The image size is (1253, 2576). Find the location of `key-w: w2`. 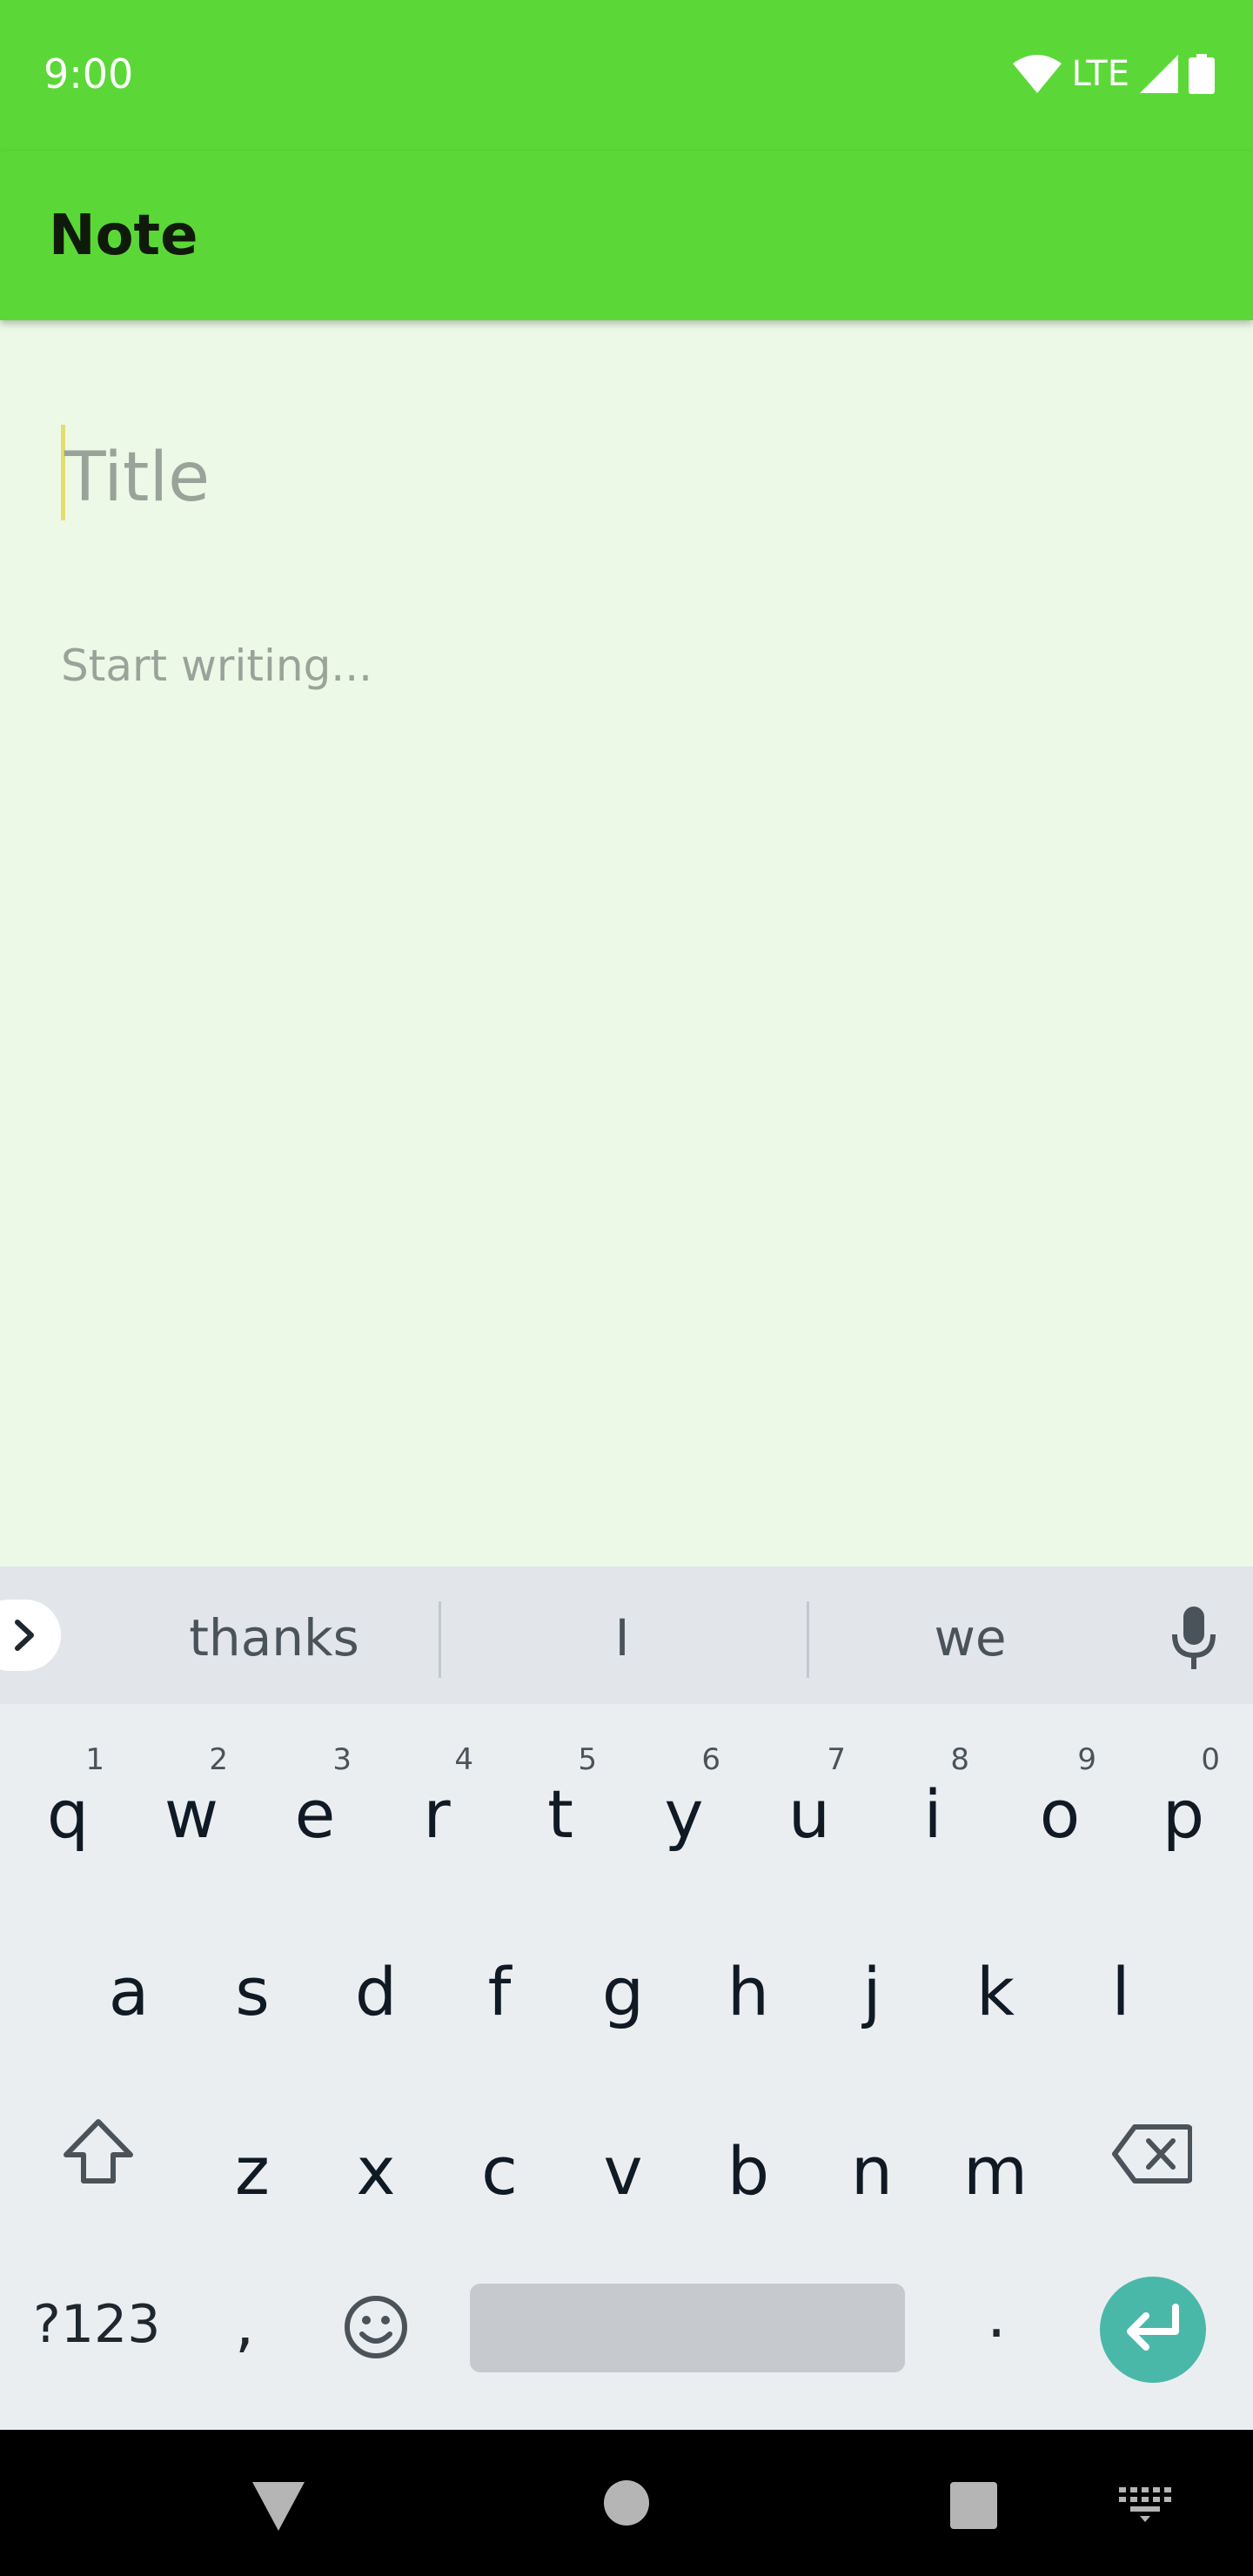

key-w: w2 is located at coordinates (191, 1806).